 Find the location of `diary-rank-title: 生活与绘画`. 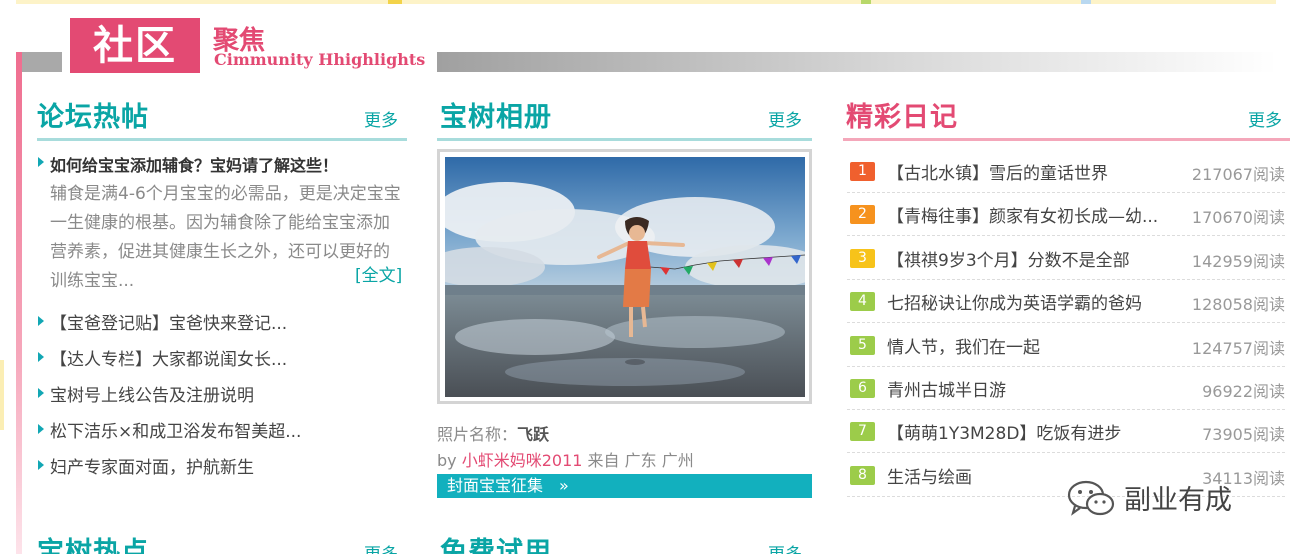

diary-rank-title: 生活与绘画 is located at coordinates (929, 475).